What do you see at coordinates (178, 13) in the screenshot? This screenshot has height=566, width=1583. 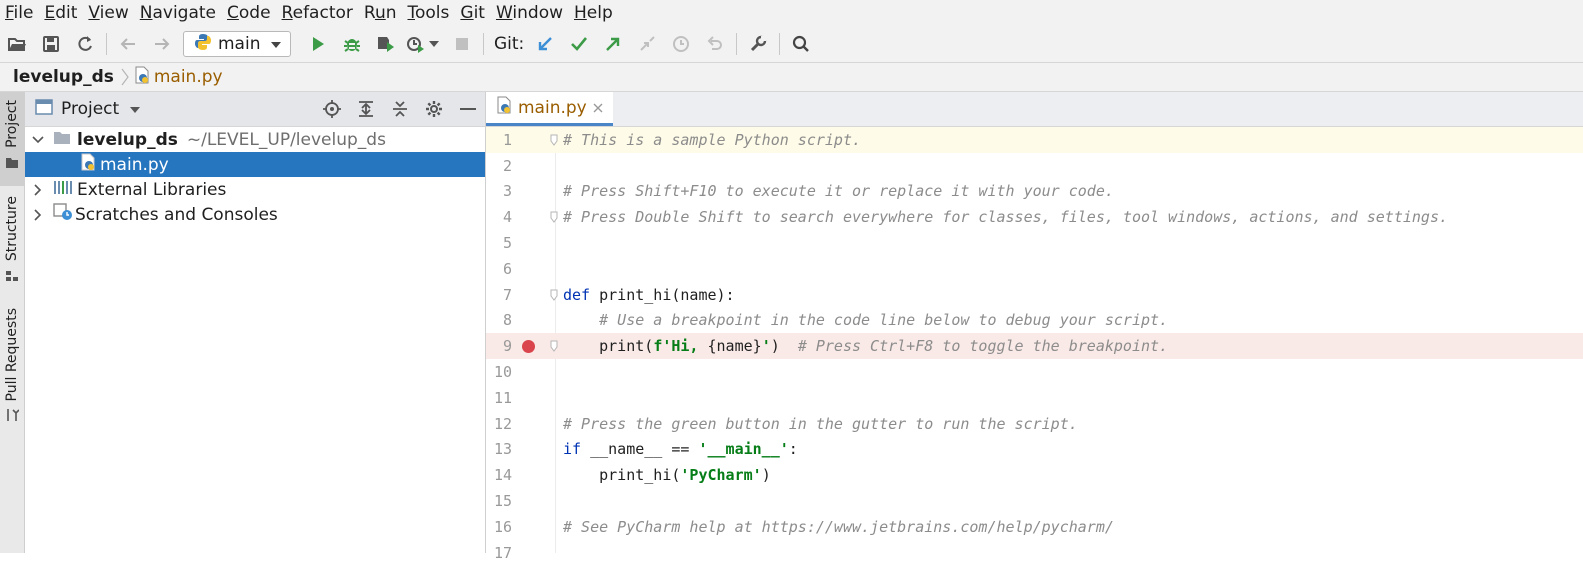 I see `menu-item: Navigate` at bounding box center [178, 13].